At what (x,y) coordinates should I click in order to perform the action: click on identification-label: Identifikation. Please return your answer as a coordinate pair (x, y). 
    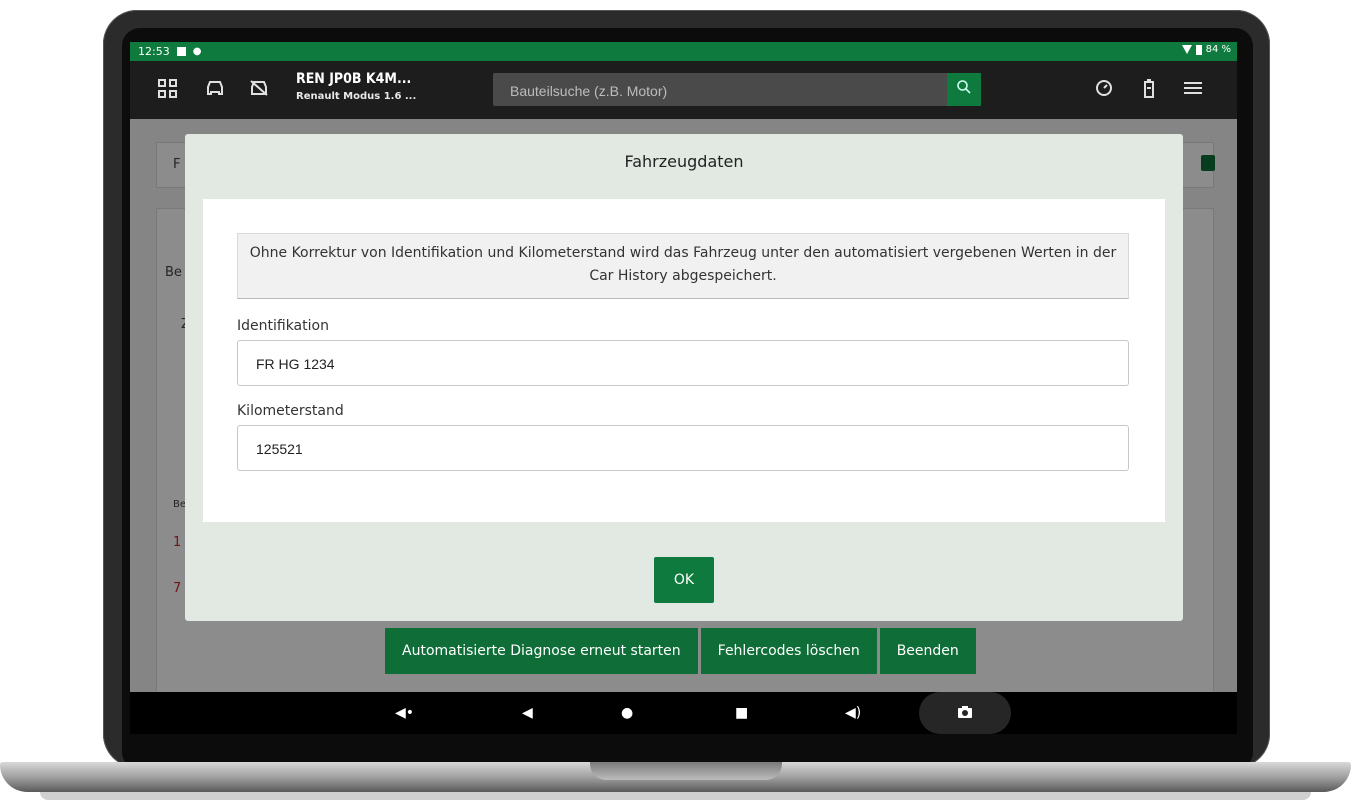
    Looking at the image, I should click on (283, 326).